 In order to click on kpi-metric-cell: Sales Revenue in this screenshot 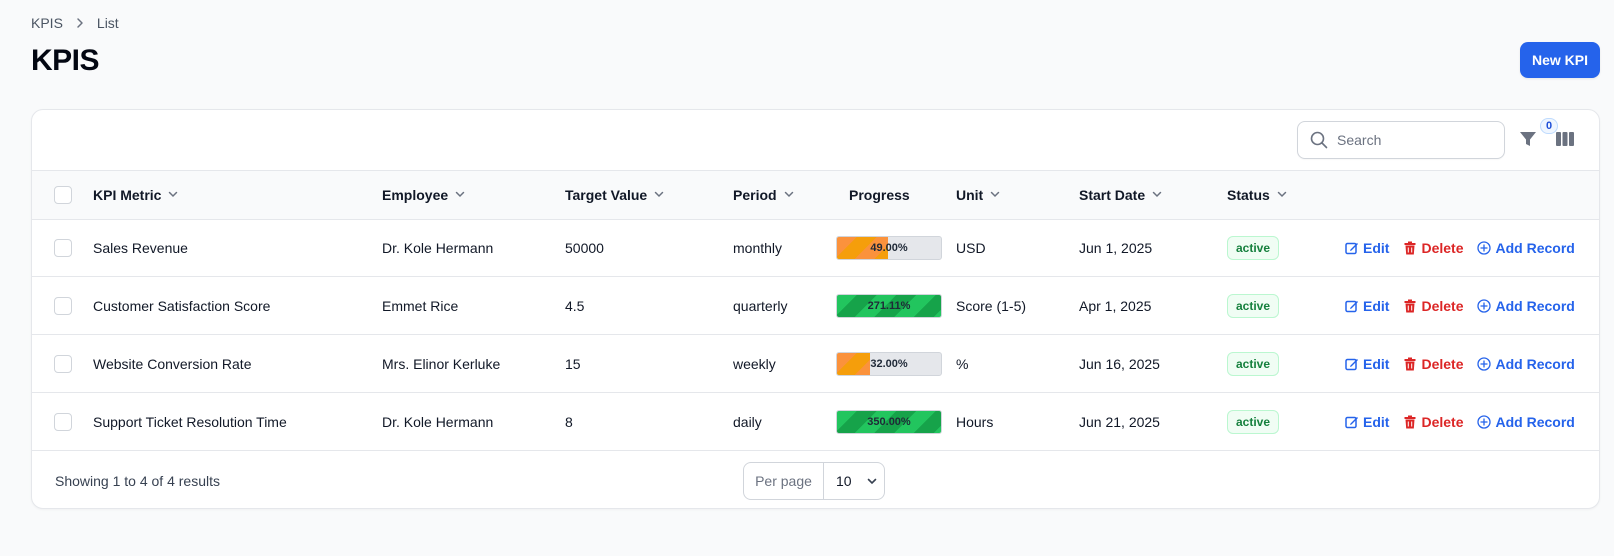, I will do `click(140, 248)`.